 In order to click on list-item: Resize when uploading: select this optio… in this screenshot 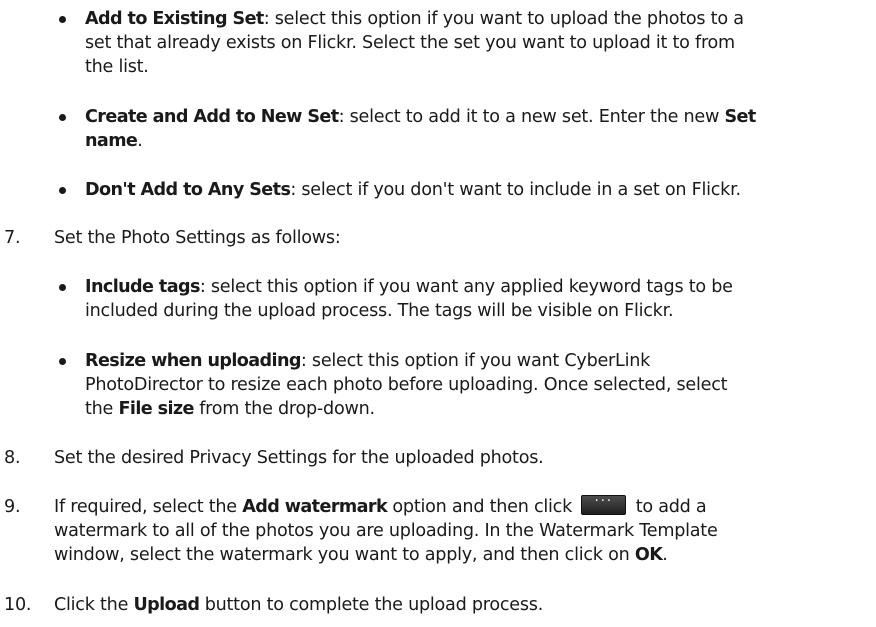, I will do `click(454, 385)`.